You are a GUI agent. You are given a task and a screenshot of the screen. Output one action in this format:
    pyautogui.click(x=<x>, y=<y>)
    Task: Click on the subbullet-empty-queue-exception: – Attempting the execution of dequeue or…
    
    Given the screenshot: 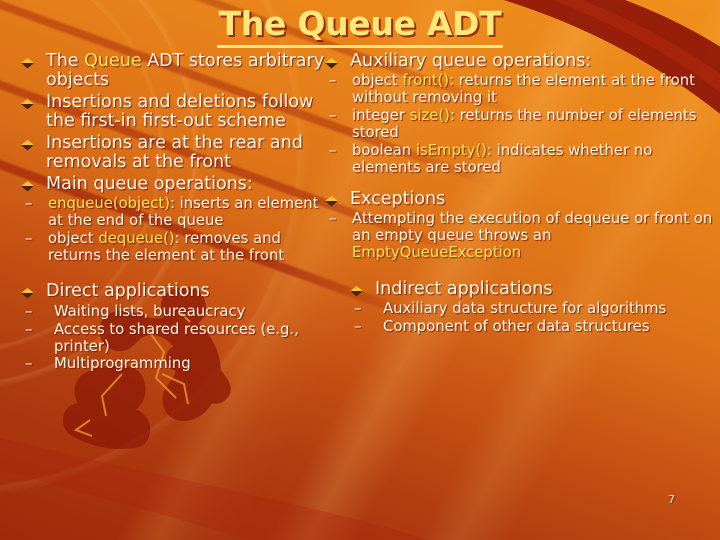 What is the action you would take?
    pyautogui.click(x=517, y=236)
    